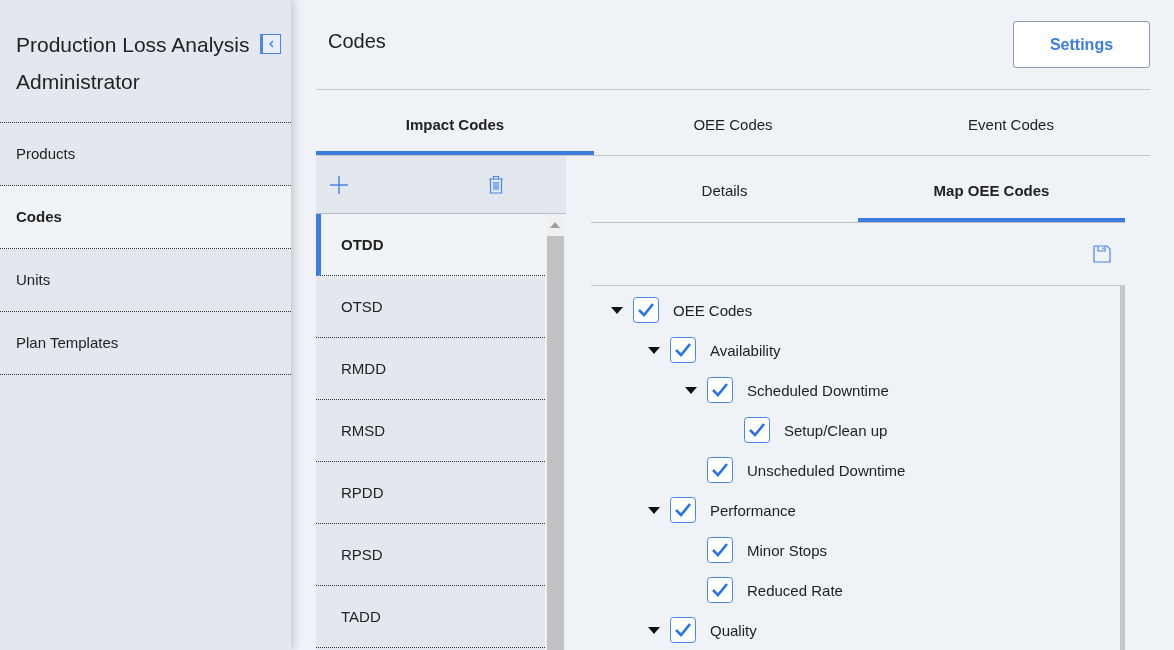 The width and height of the screenshot is (1174, 650). What do you see at coordinates (270, 44) in the screenshot?
I see `collapse-icon` at bounding box center [270, 44].